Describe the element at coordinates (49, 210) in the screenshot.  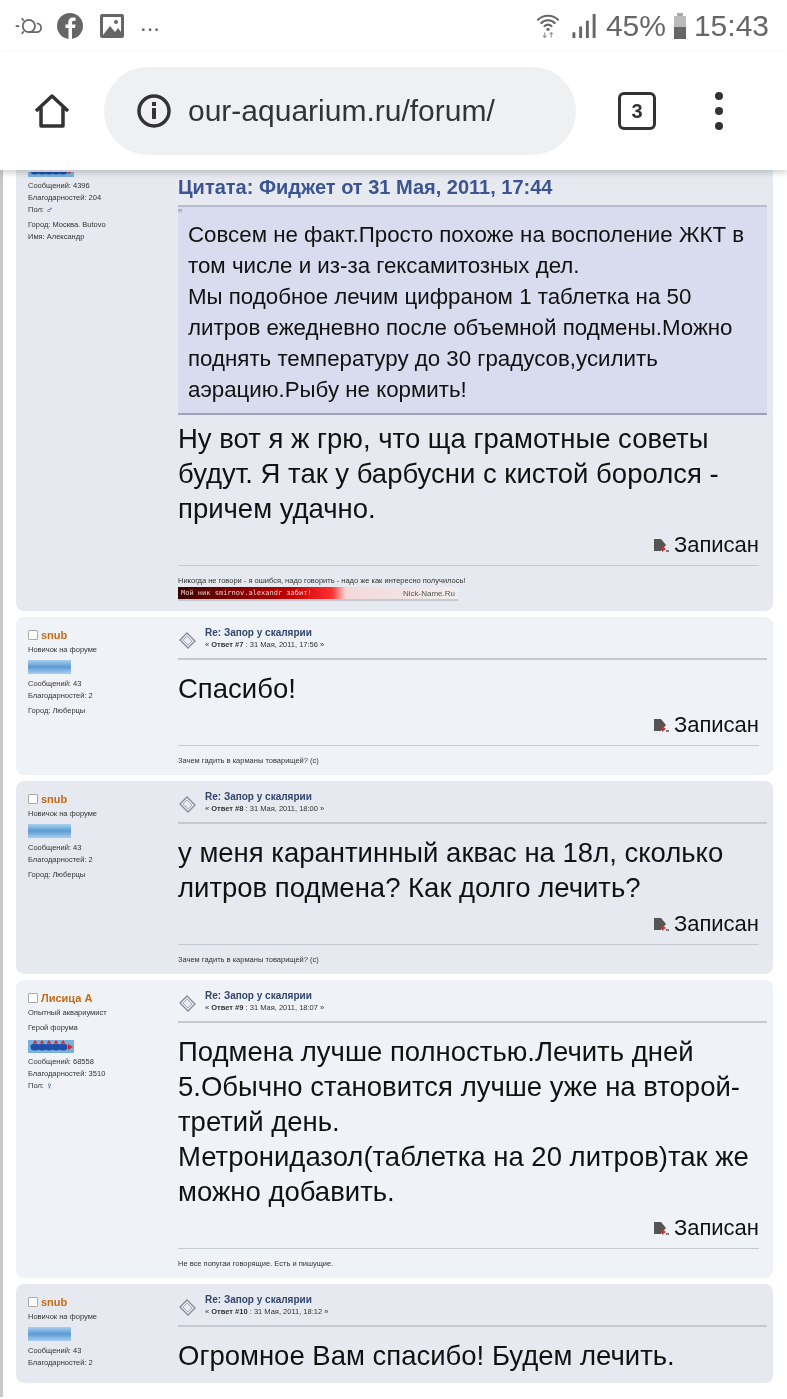
I see `gender-symbol: ♂` at that location.